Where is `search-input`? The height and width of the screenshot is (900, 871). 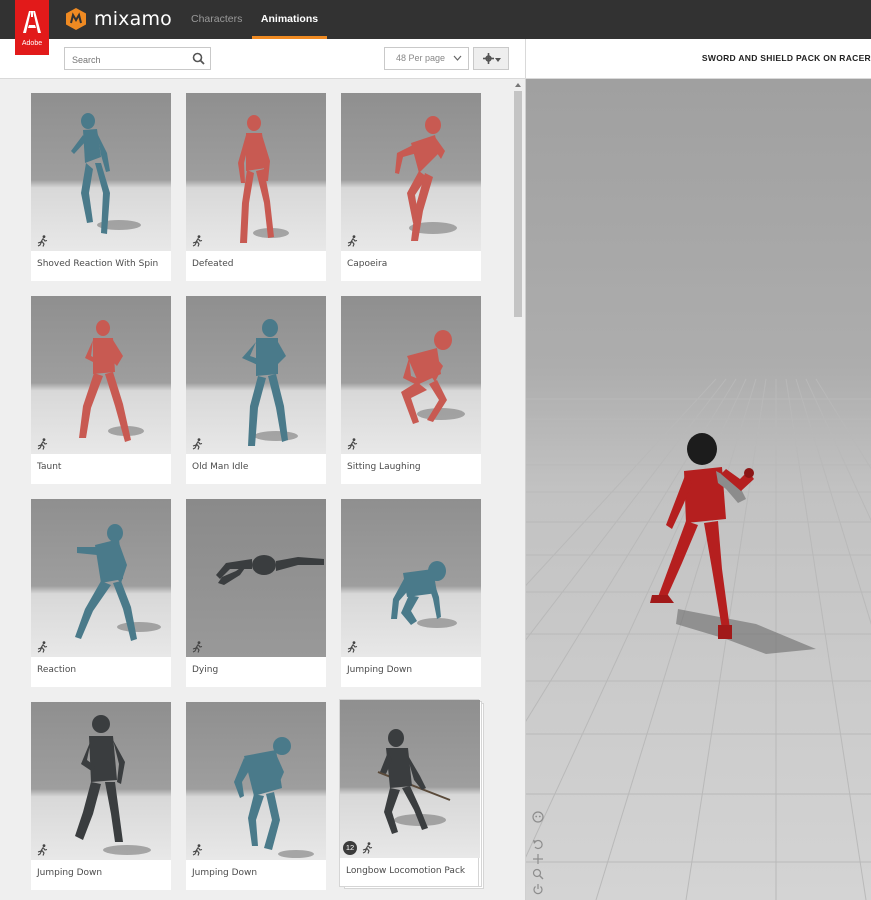 search-input is located at coordinates (125, 60).